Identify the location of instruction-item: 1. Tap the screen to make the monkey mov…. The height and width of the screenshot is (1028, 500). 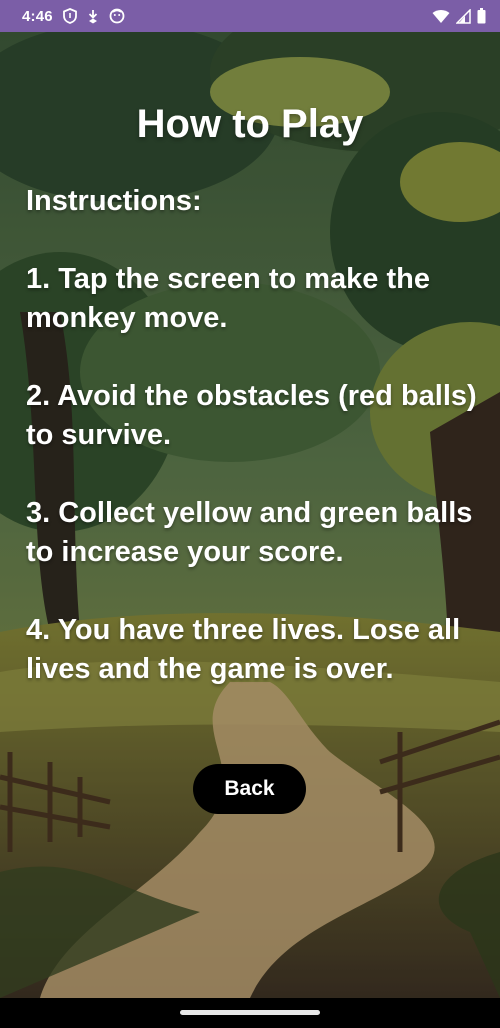
(228, 298).